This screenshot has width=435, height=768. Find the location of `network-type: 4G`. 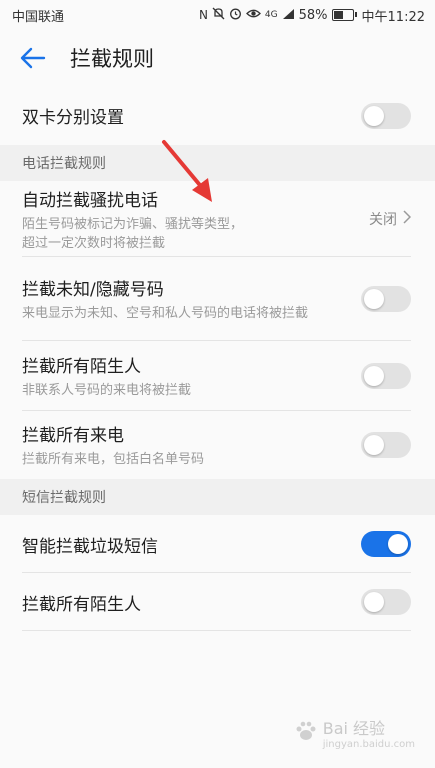

network-type: 4G is located at coordinates (271, 15).